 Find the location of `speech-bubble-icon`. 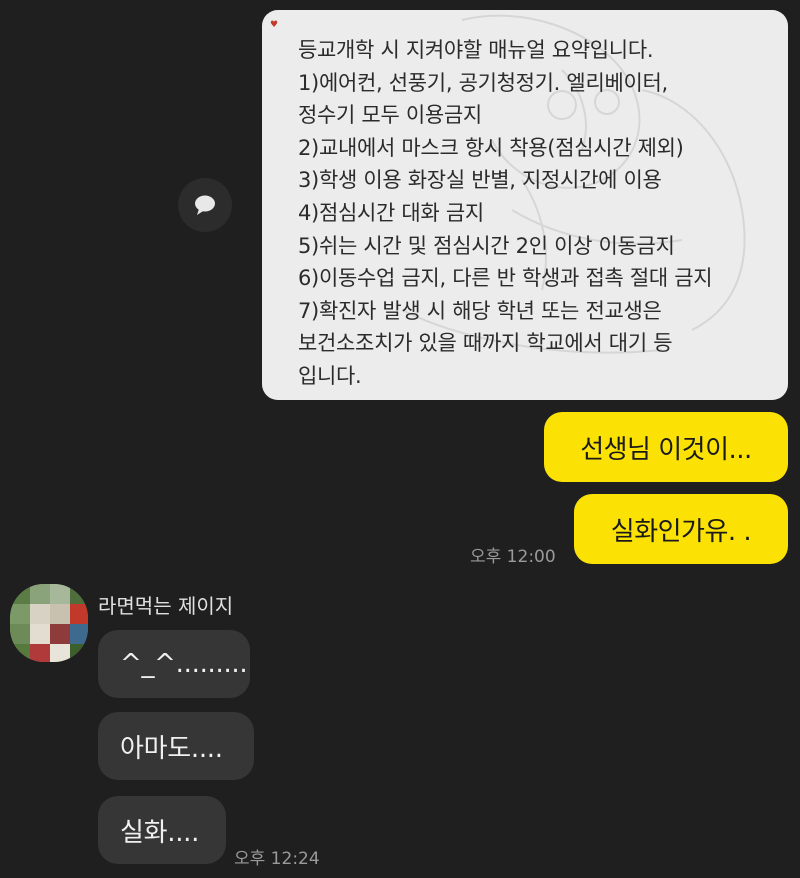

speech-bubble-icon is located at coordinates (205, 205).